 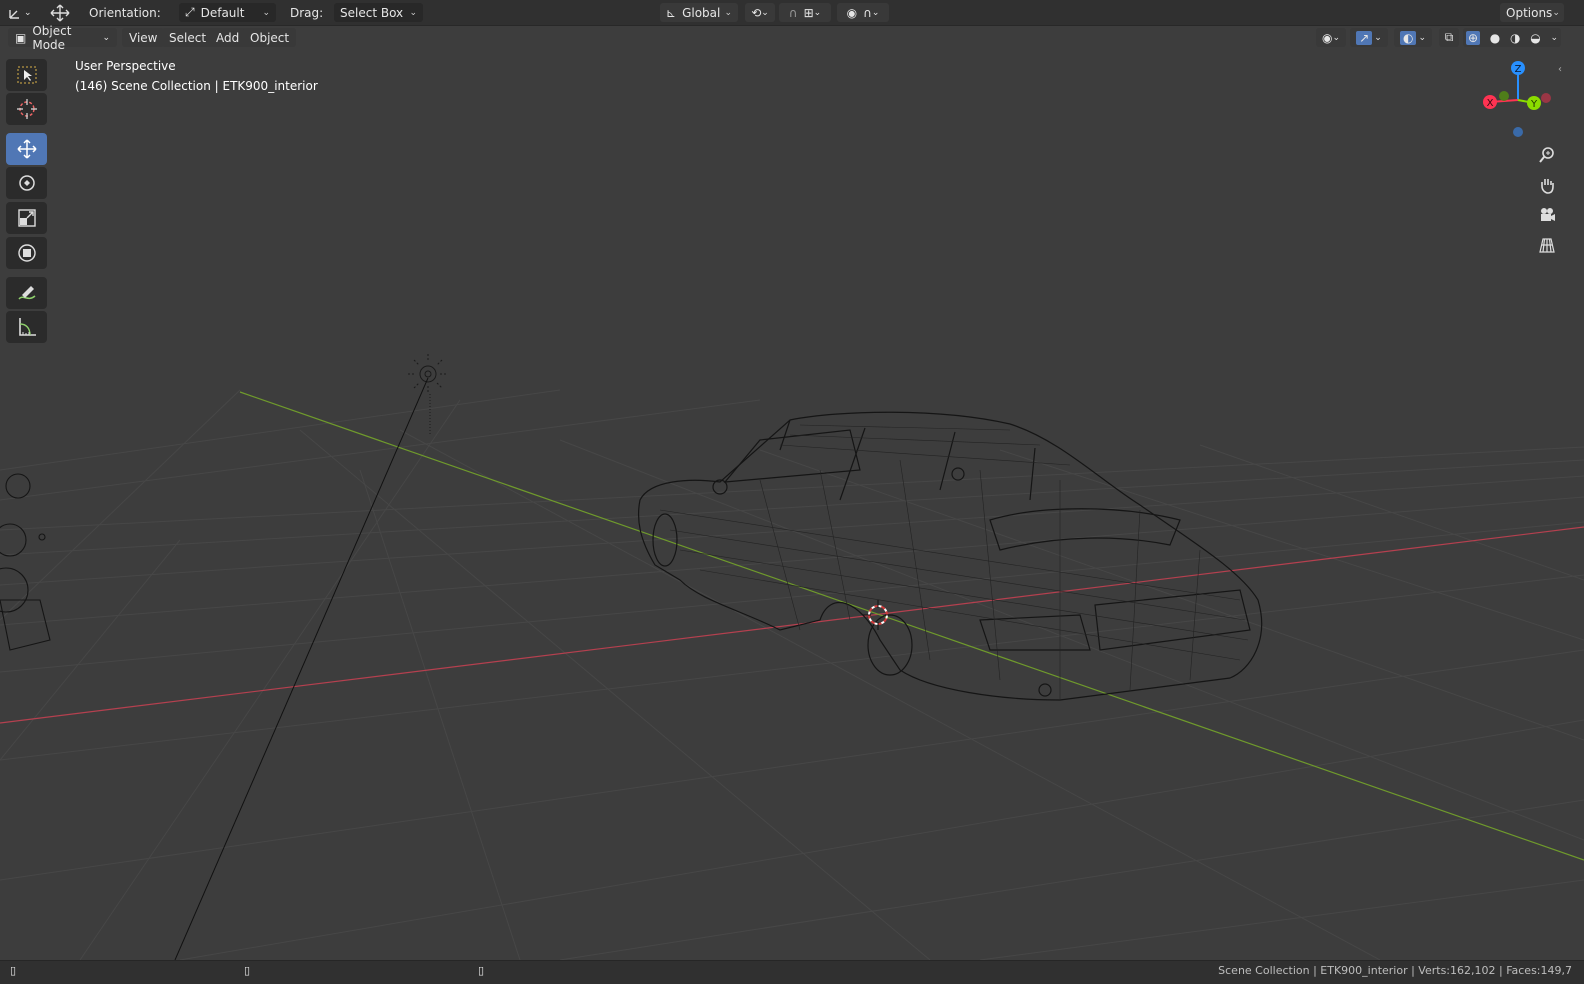 I want to click on zoom-magnifier-icon, so click(x=1546, y=155).